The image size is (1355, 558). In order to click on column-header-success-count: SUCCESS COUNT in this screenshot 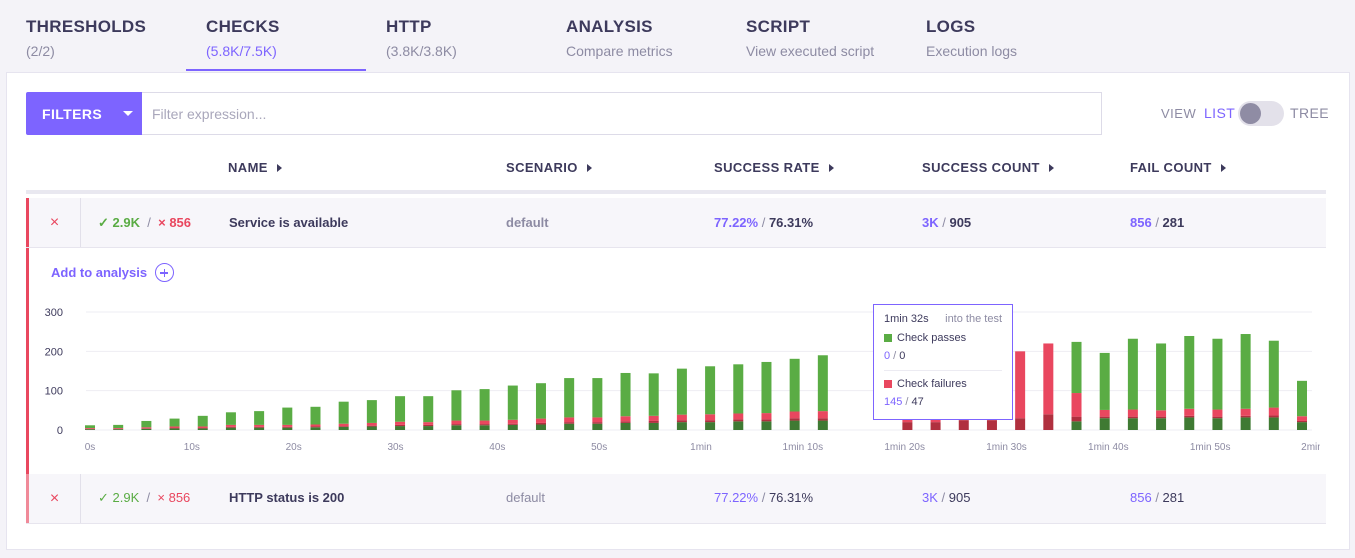, I will do `click(988, 167)`.